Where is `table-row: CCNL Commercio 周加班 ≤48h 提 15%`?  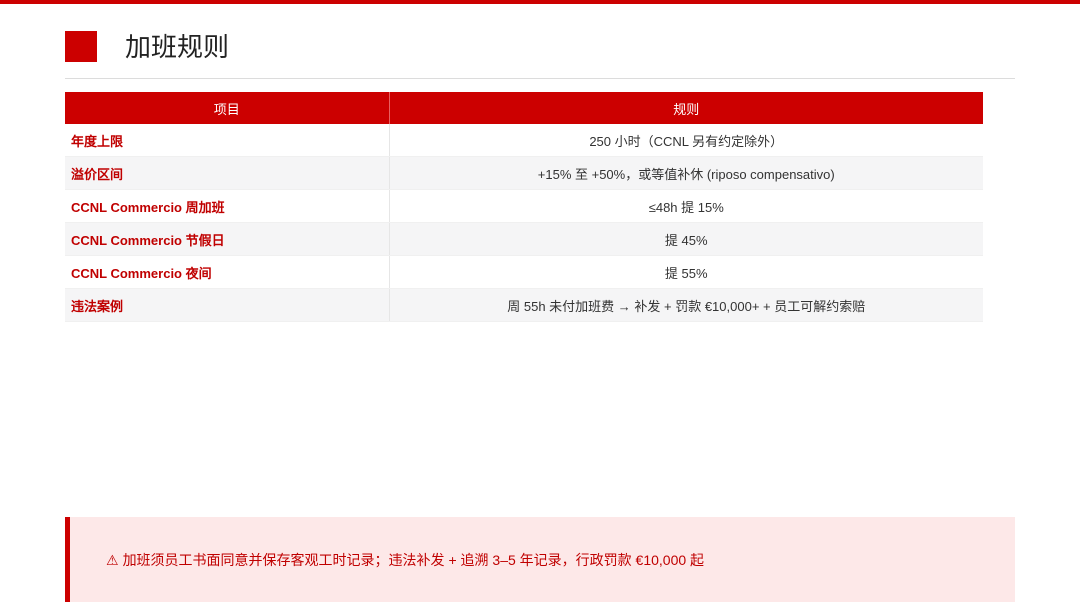 table-row: CCNL Commercio 周加班 ≤48h 提 15% is located at coordinates (524, 206).